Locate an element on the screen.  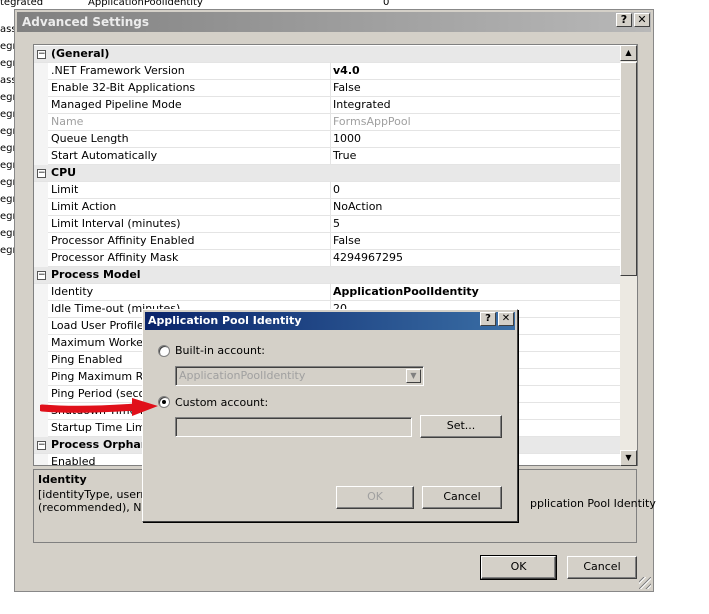
property-value: 0 is located at coordinates (477, 190).